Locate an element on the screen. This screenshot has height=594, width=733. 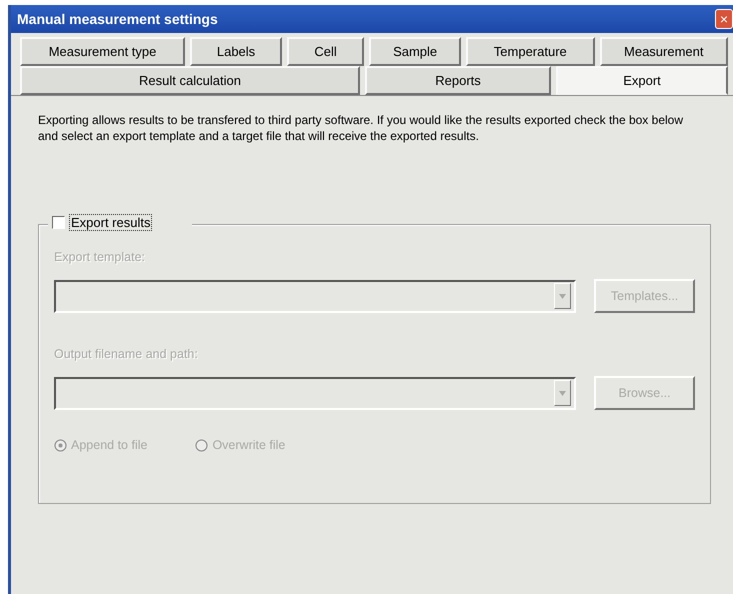
tab: Reports is located at coordinates (458, 80).